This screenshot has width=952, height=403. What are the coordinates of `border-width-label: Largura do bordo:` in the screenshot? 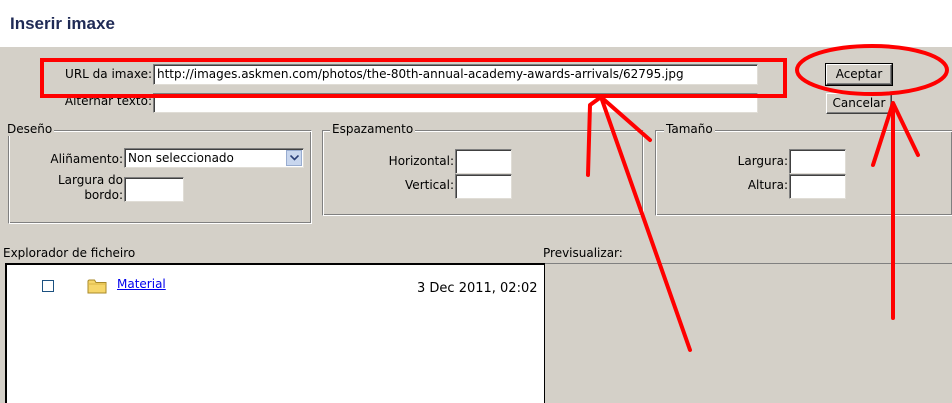 It's located at (90, 187).